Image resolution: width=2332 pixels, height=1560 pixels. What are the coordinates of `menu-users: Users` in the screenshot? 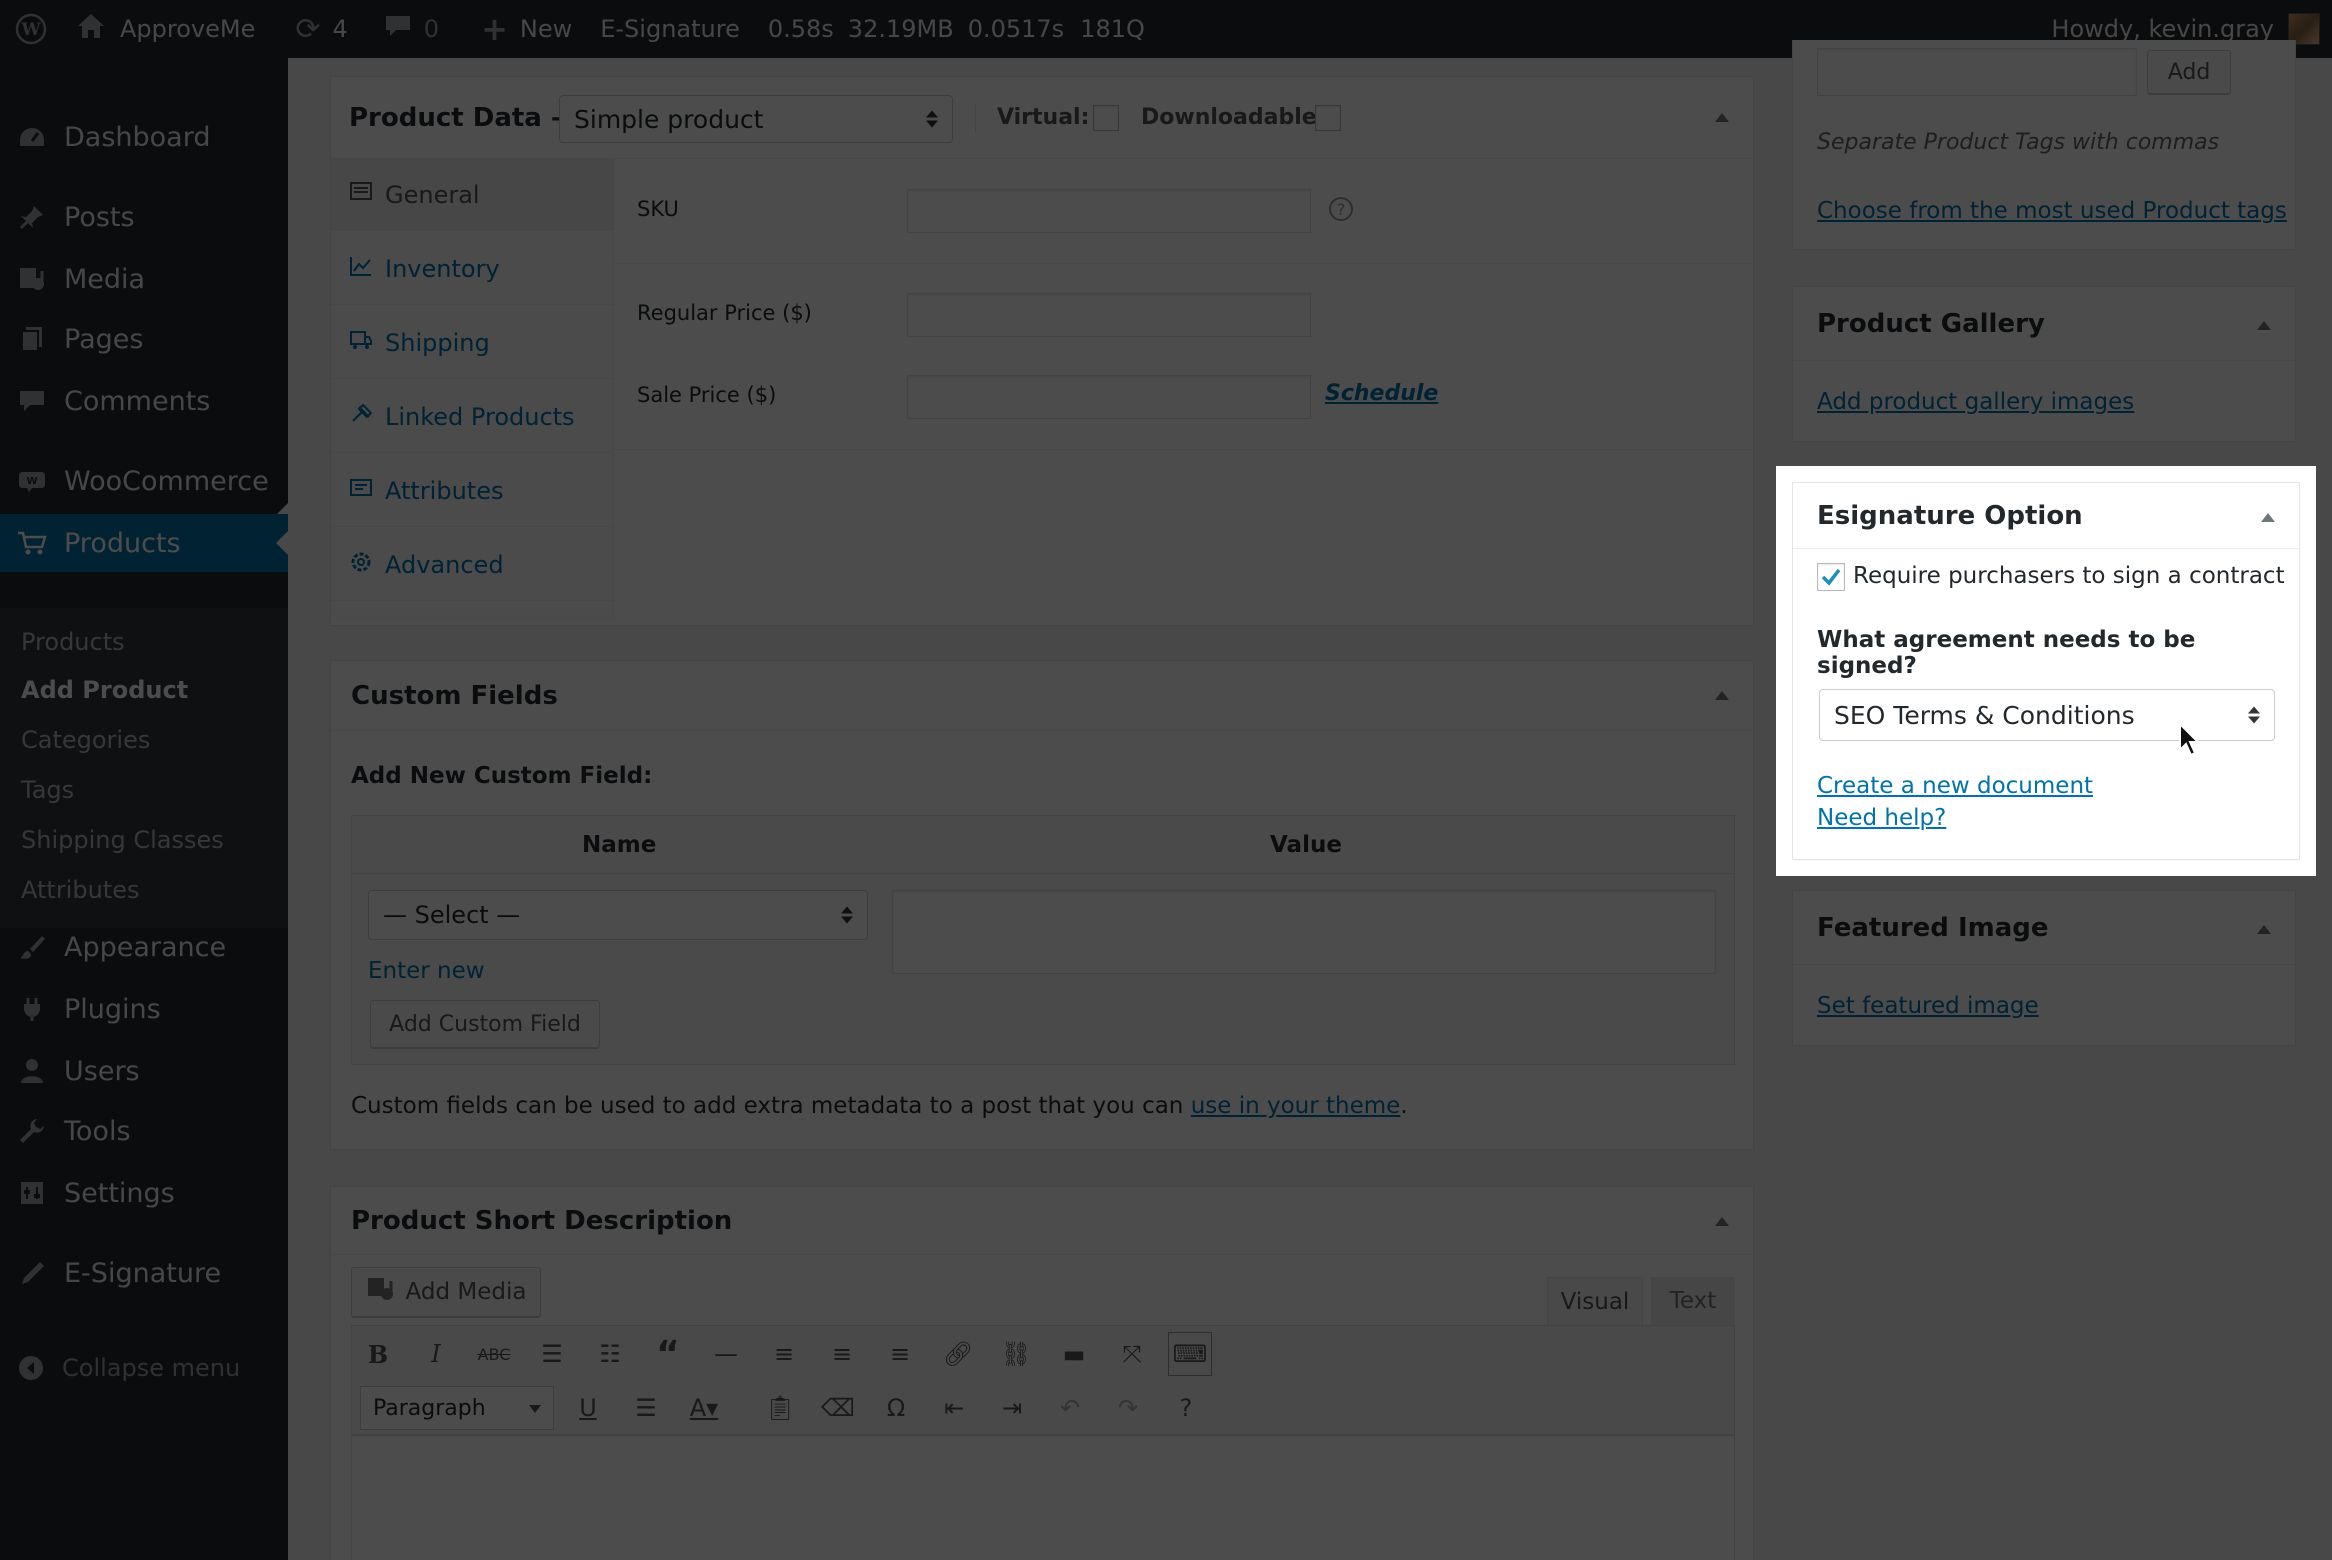 It's located at (144, 1071).